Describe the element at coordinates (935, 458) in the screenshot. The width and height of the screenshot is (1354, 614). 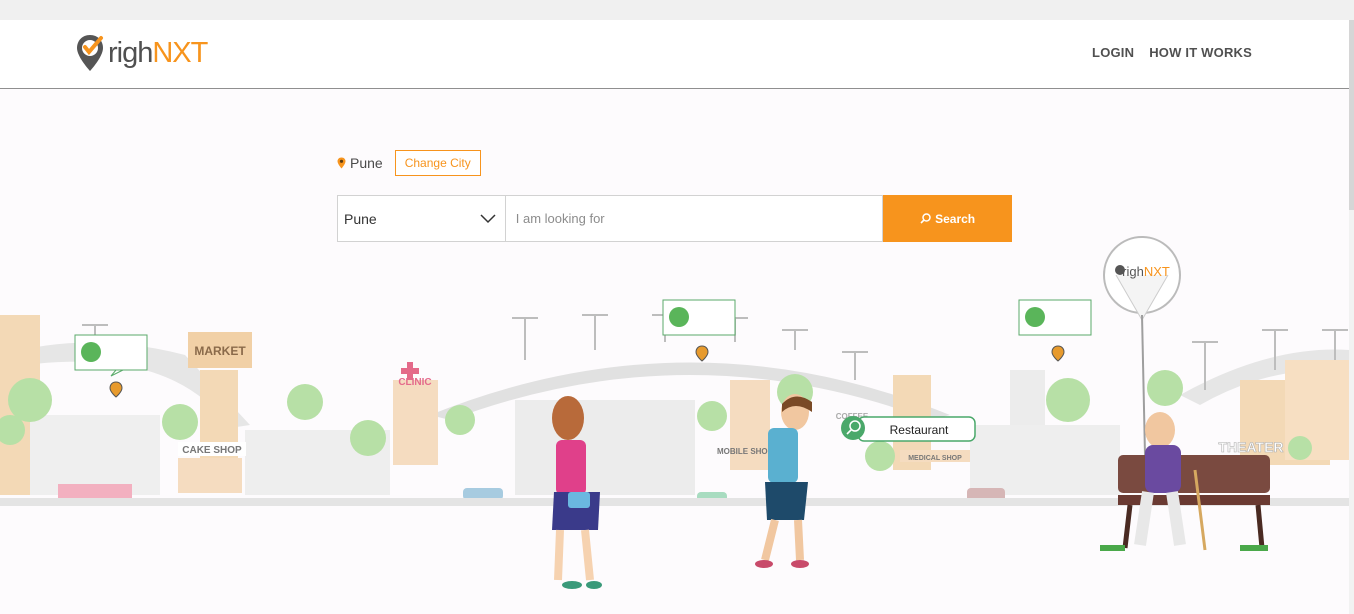
I see `medical-shop-sign: MEDICAL SHOP` at that location.